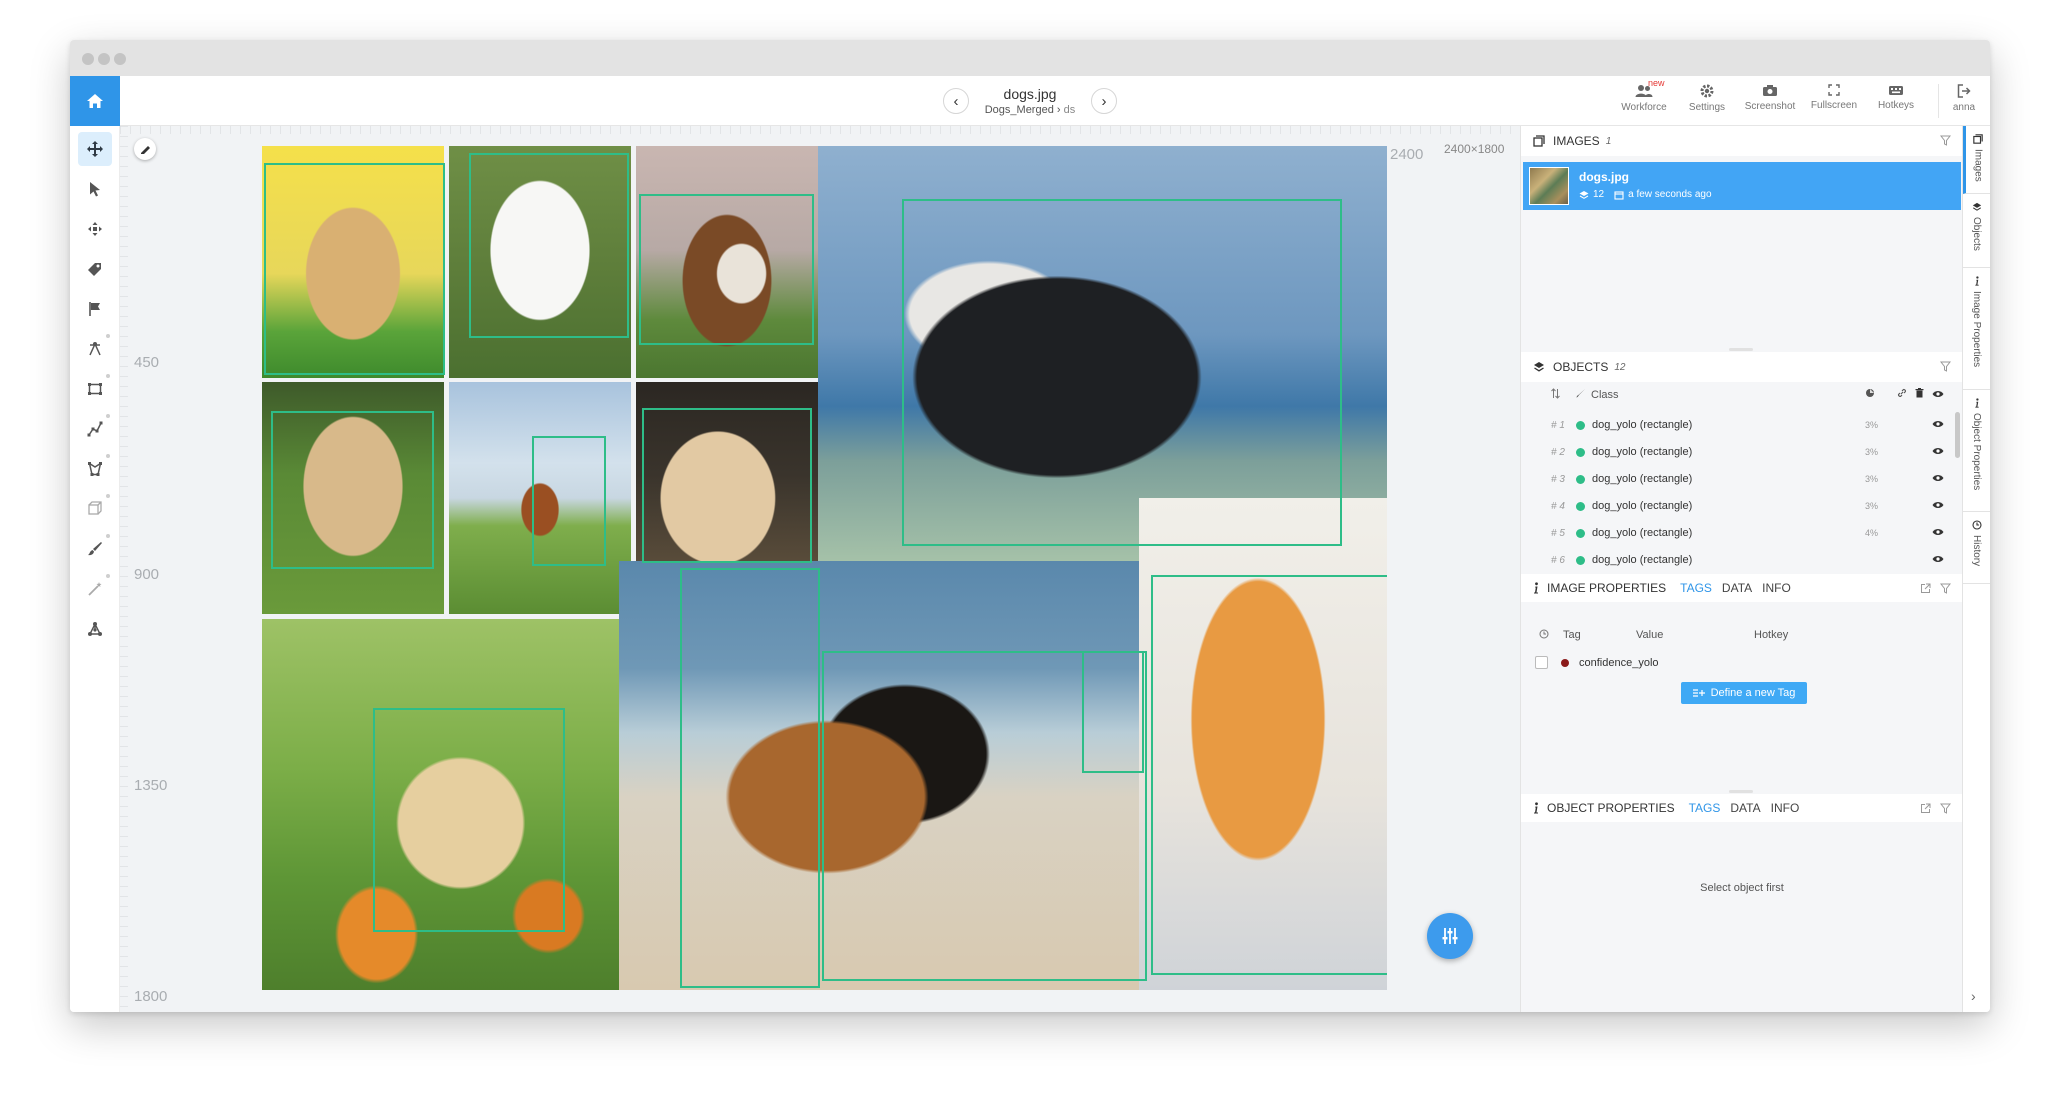 The height and width of the screenshot is (1113, 2060). What do you see at coordinates (1744, 693) in the screenshot?
I see `define-tag-button: Define a new Tag` at bounding box center [1744, 693].